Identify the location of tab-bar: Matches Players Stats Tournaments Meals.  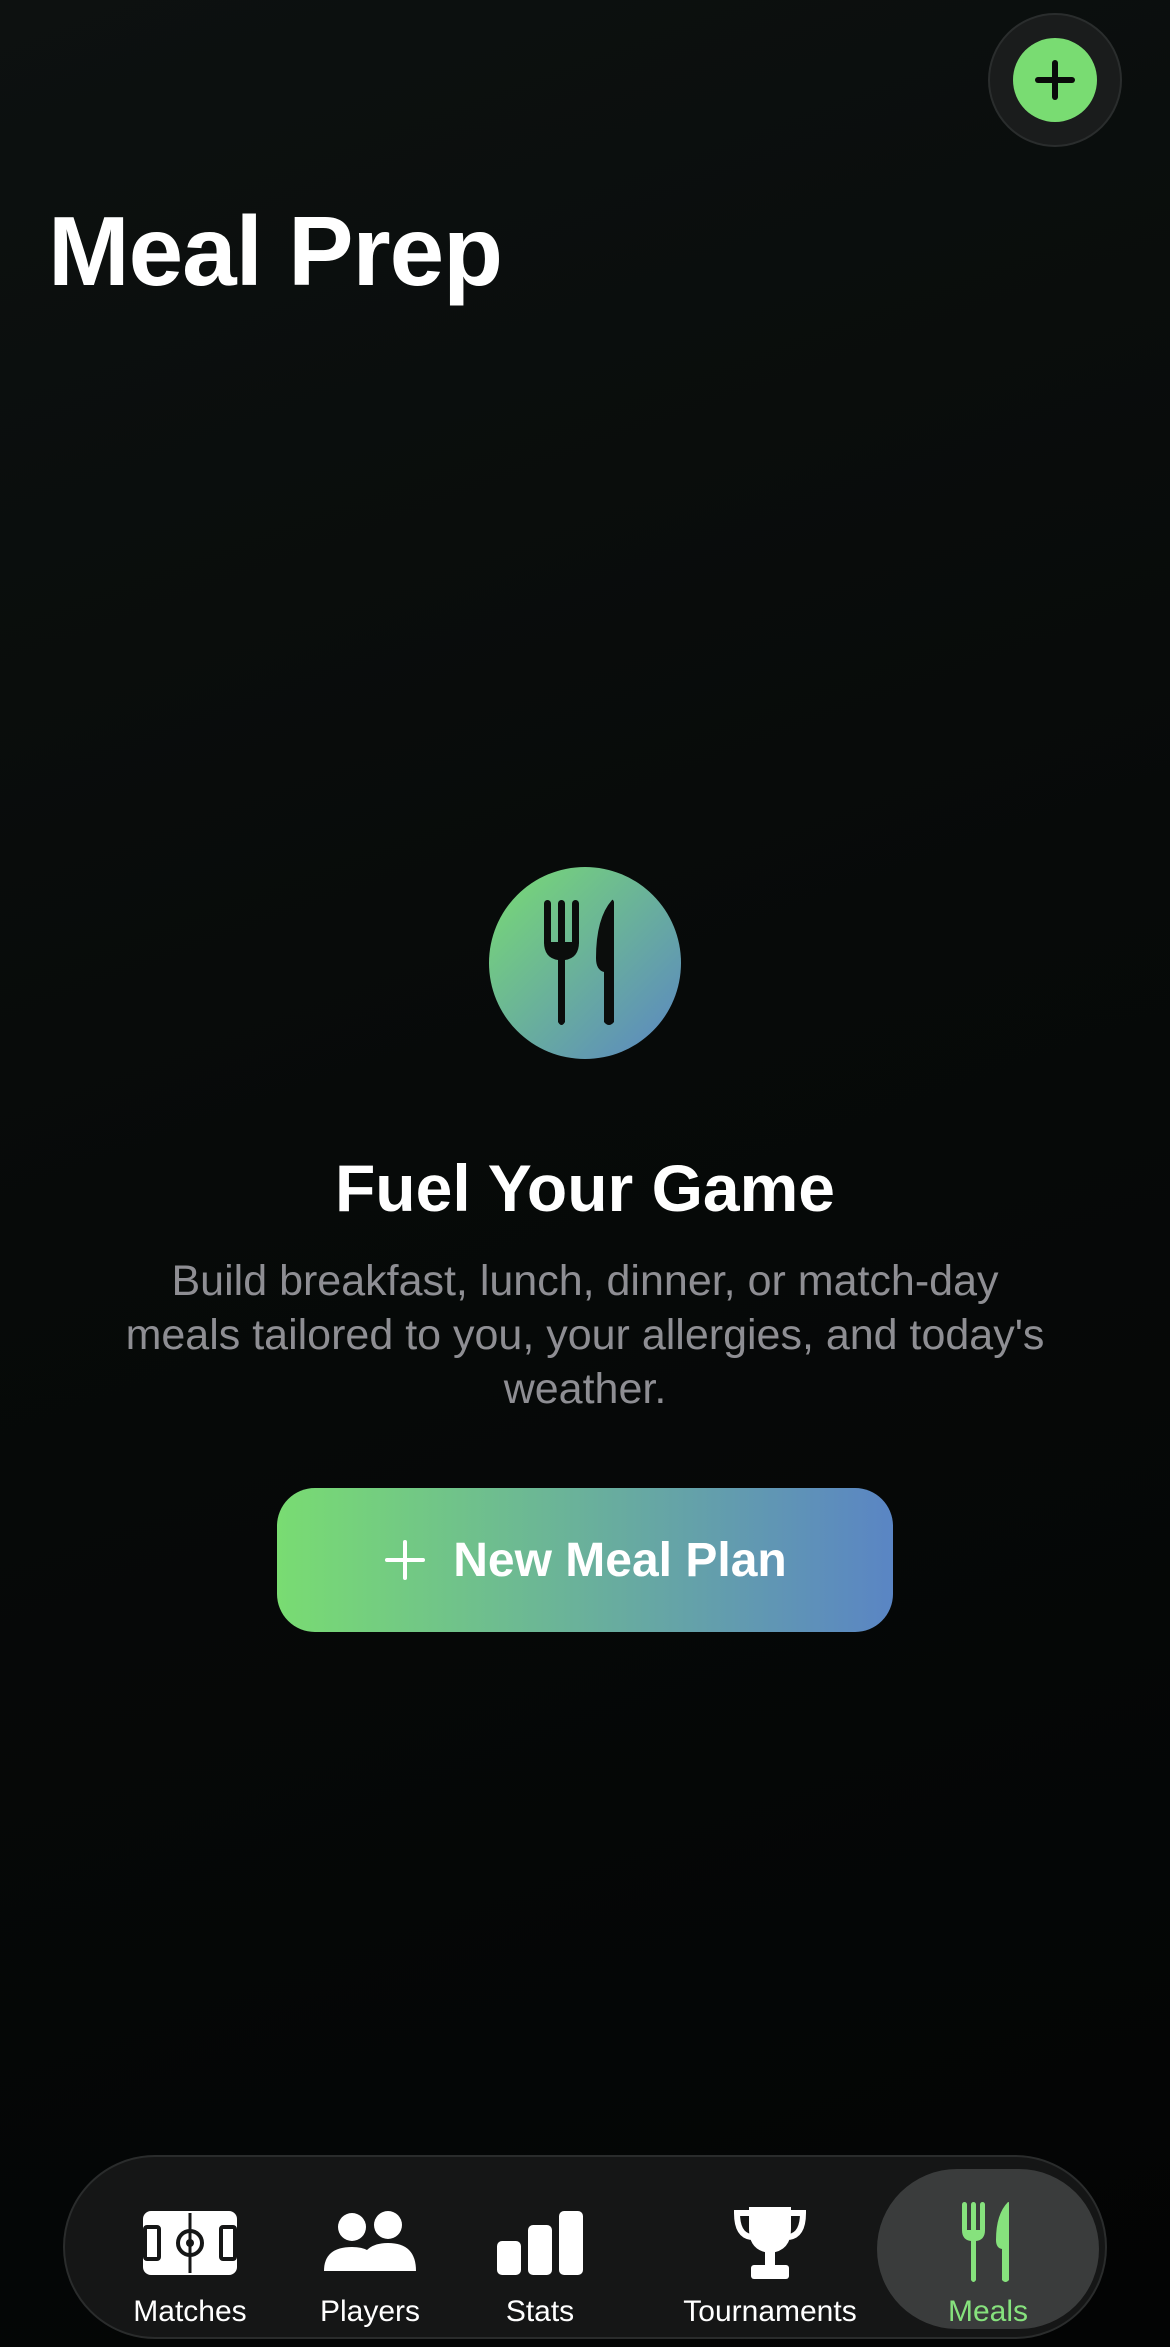
(585, 2247).